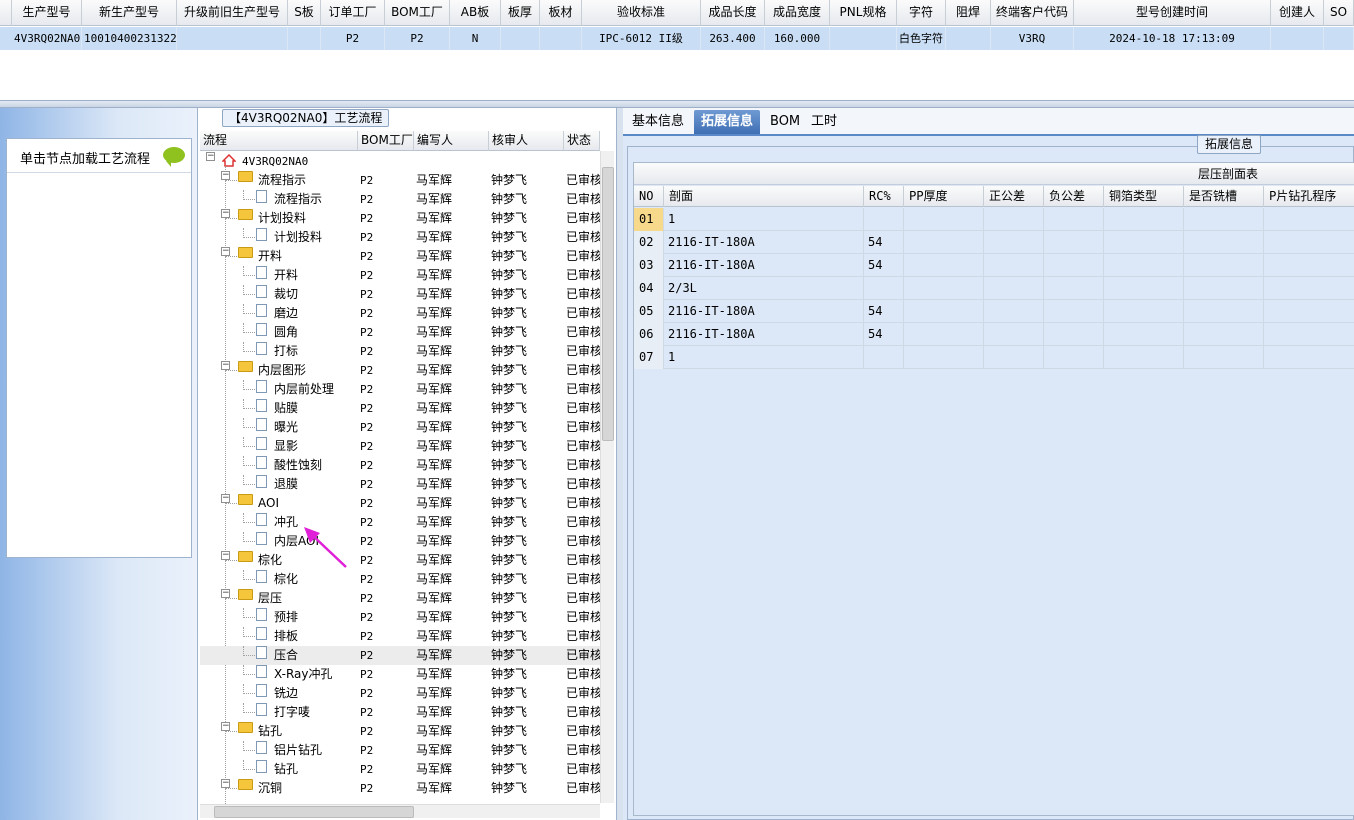 This screenshot has height=820, width=1354. What do you see at coordinates (1339, 13) in the screenshot?
I see `top-grid-header-cell: SO` at bounding box center [1339, 13].